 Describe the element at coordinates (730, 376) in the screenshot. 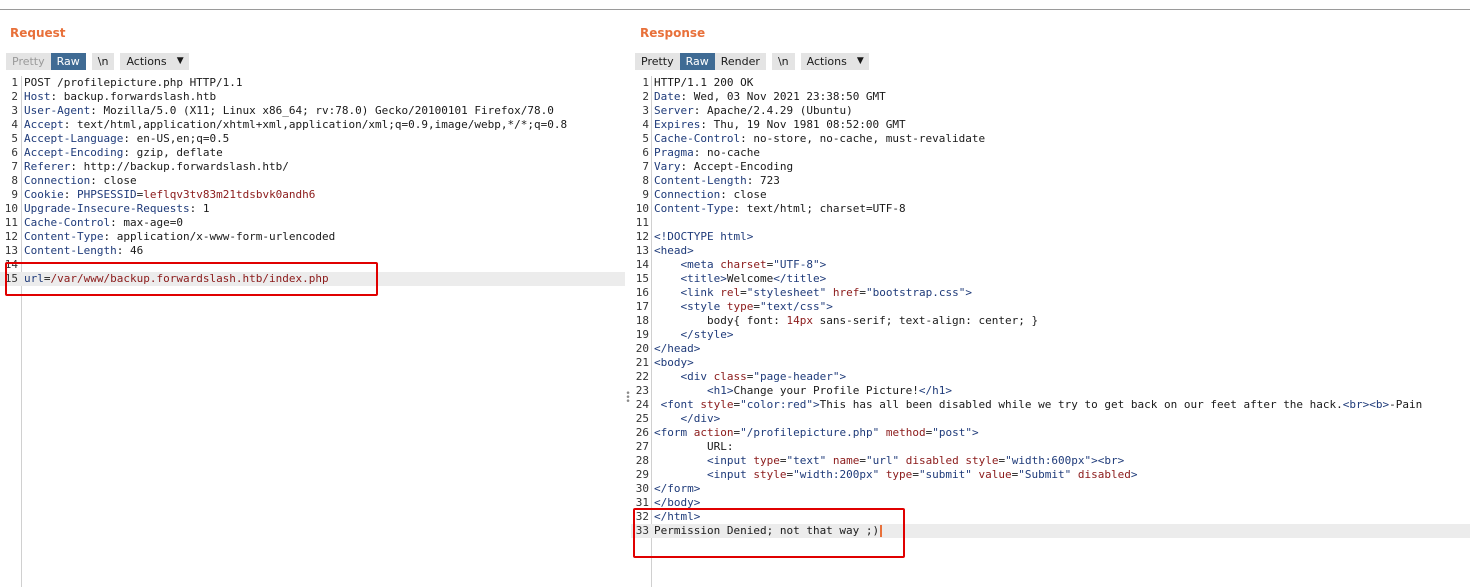

I see `code-token: class` at that location.